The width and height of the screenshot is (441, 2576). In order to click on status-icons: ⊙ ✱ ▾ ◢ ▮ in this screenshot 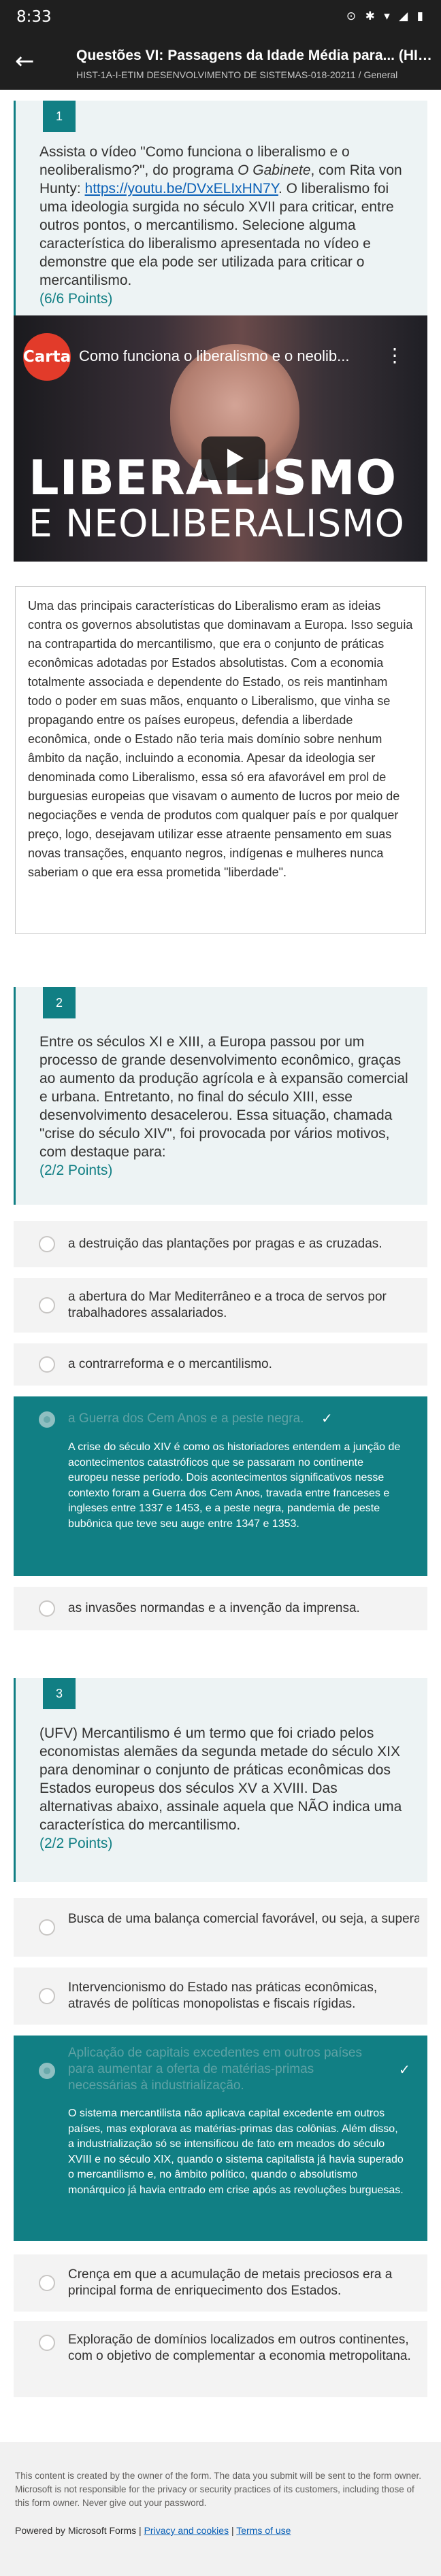, I will do `click(386, 16)`.